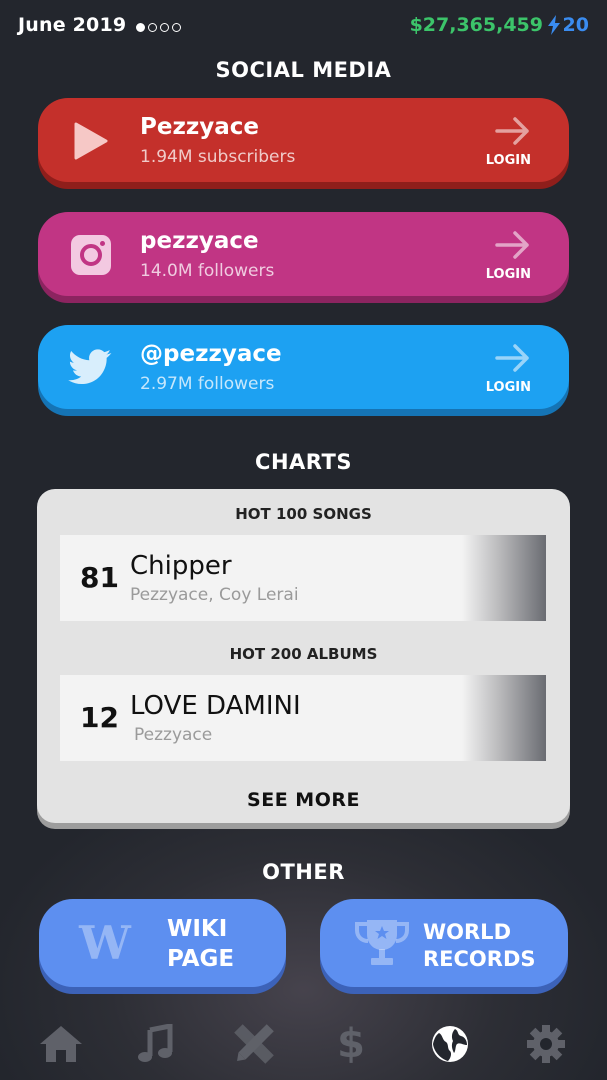 This screenshot has height=1080, width=607. I want to click on music-note-icon, so click(155, 1043).